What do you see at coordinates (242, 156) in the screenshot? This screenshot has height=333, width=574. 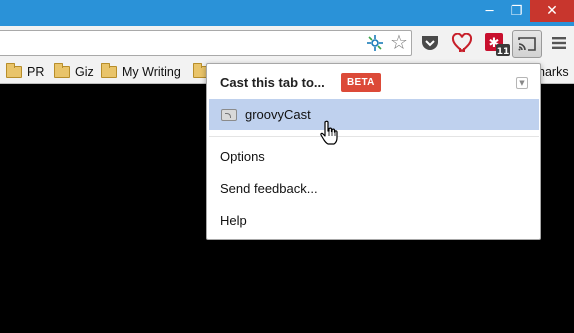 I see `options-menu-item: Options` at bounding box center [242, 156].